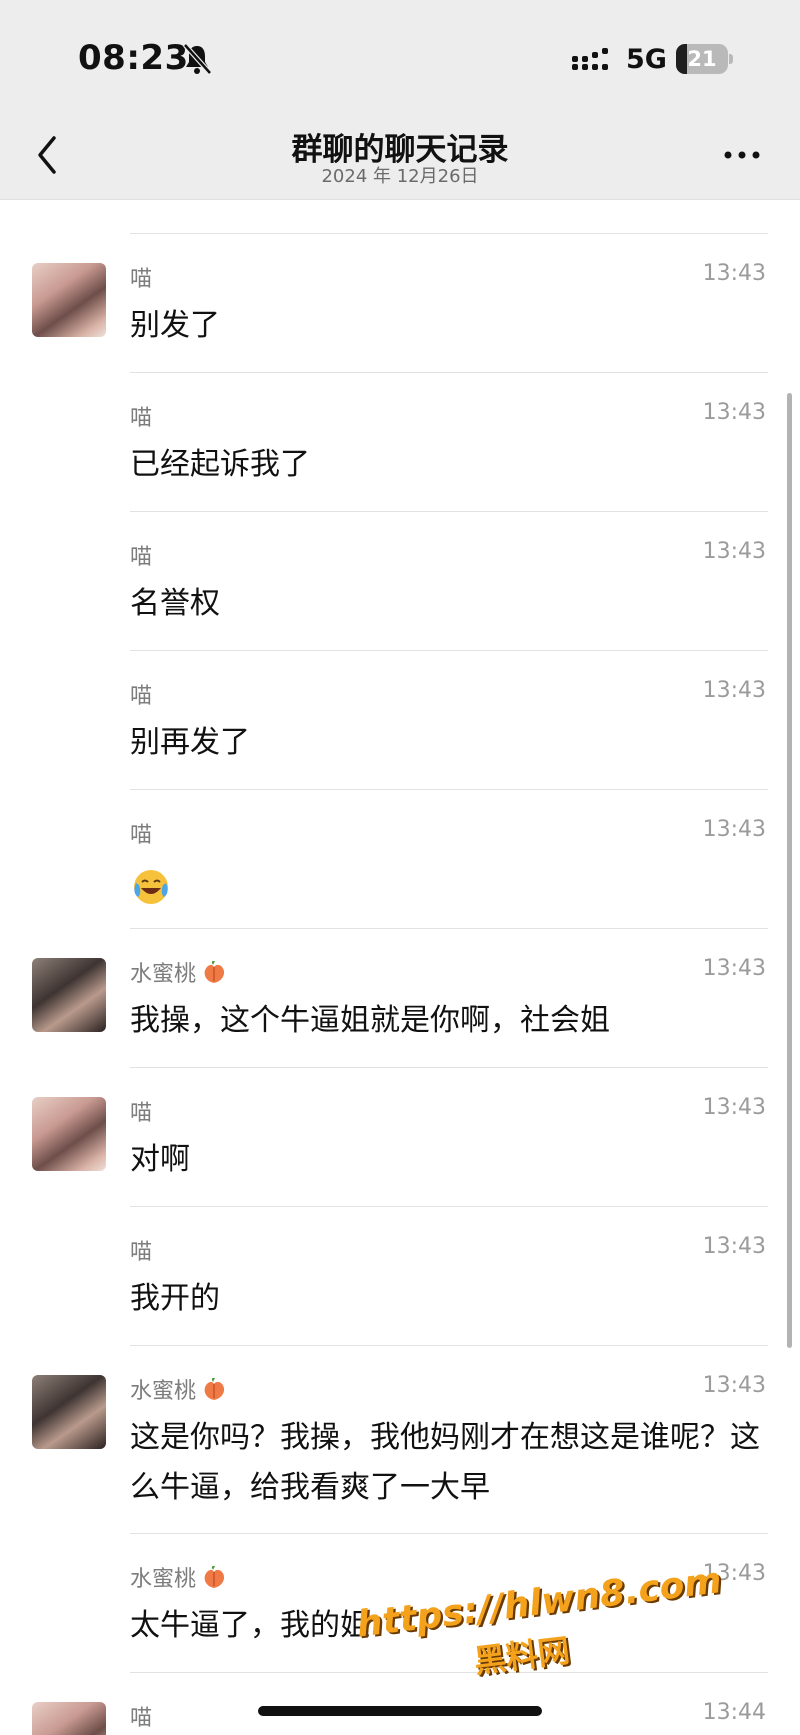 Image resolution: width=800 pixels, height=1735 pixels. I want to click on page-subtitle: 2024 年 12月26日, so click(400, 176).